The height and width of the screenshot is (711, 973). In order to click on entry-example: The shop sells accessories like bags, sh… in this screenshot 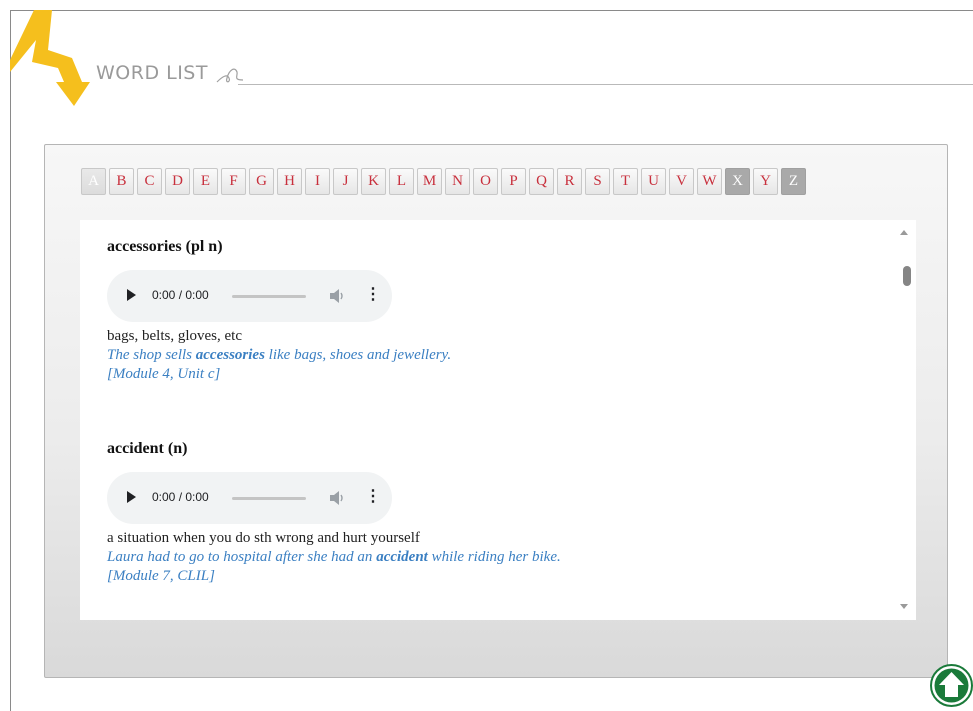, I will do `click(279, 355)`.